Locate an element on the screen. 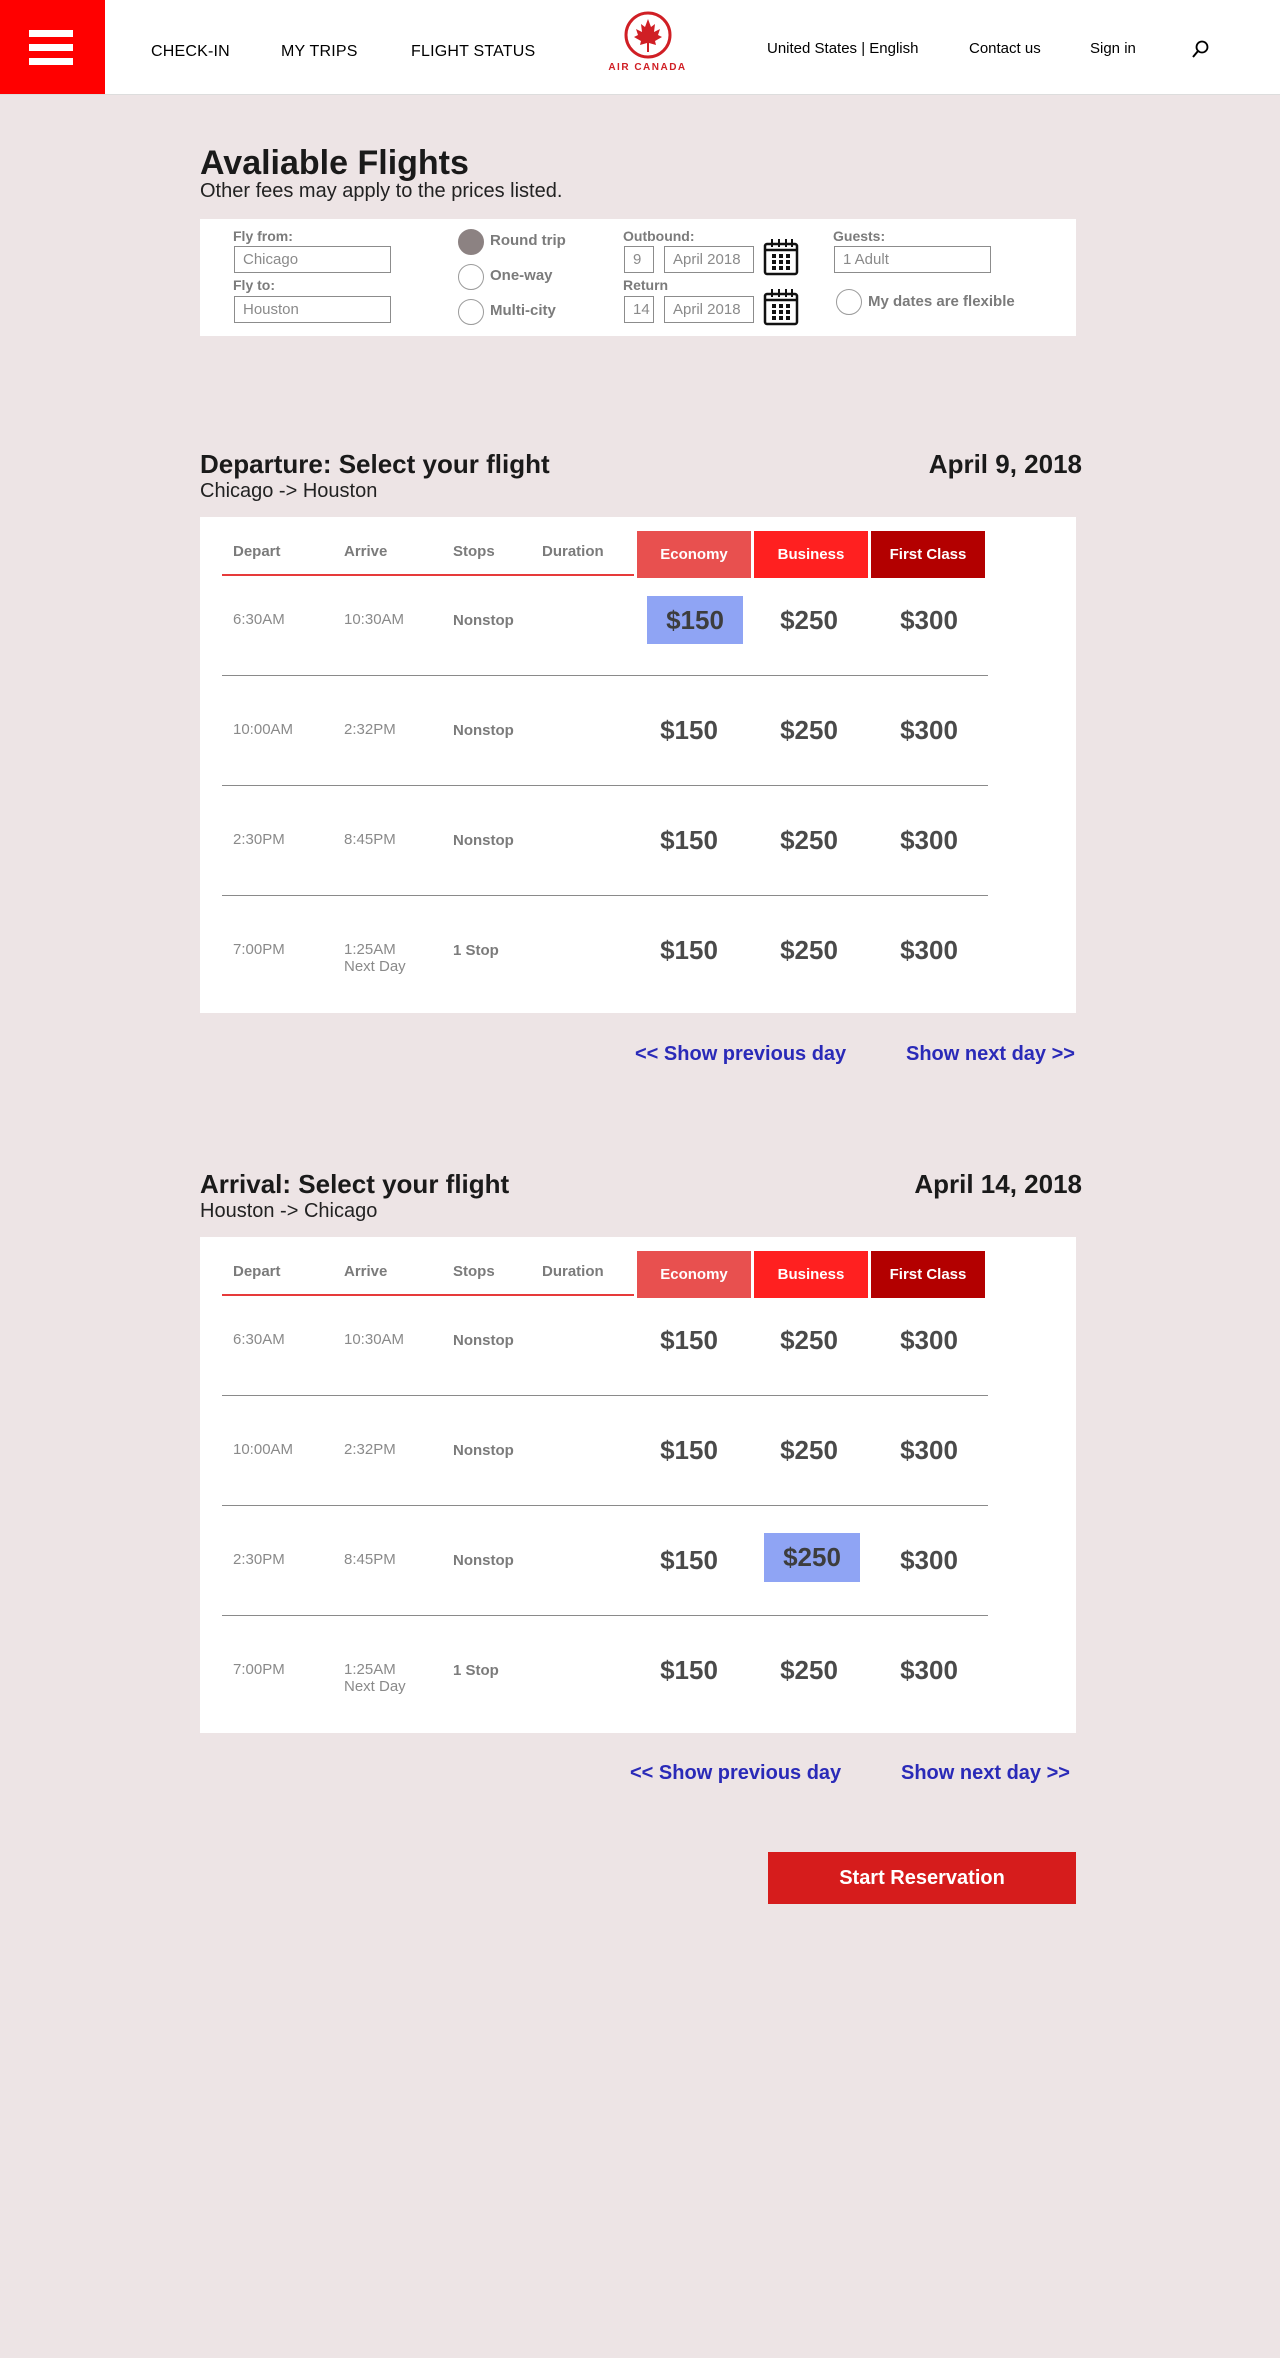 This screenshot has width=1280, height=2358. outbound-month-input: April 2018 is located at coordinates (709, 259).